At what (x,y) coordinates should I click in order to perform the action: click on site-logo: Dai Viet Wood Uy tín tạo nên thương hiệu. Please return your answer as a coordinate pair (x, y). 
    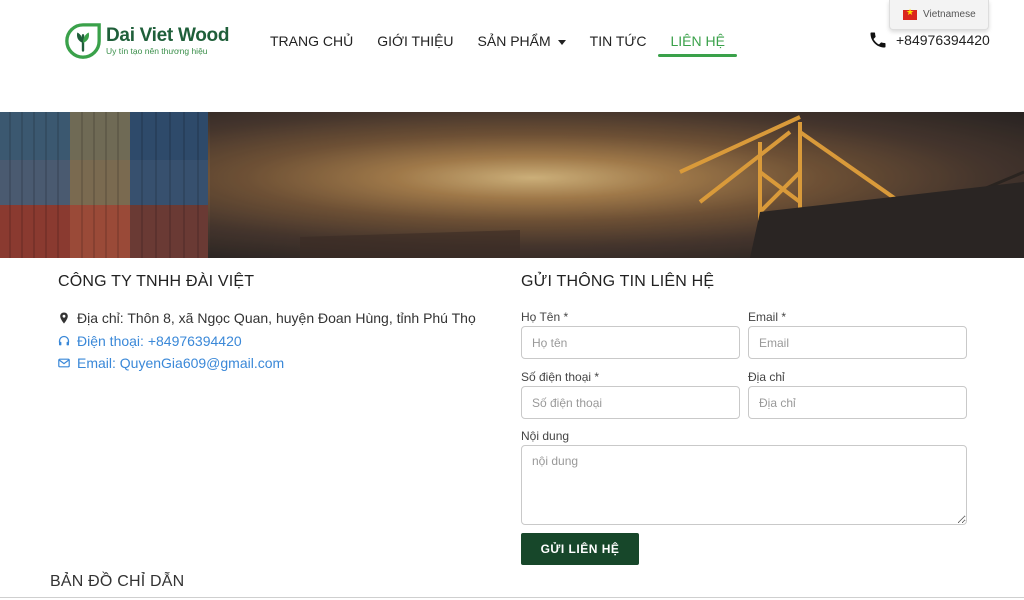
    Looking at the image, I should click on (146, 41).